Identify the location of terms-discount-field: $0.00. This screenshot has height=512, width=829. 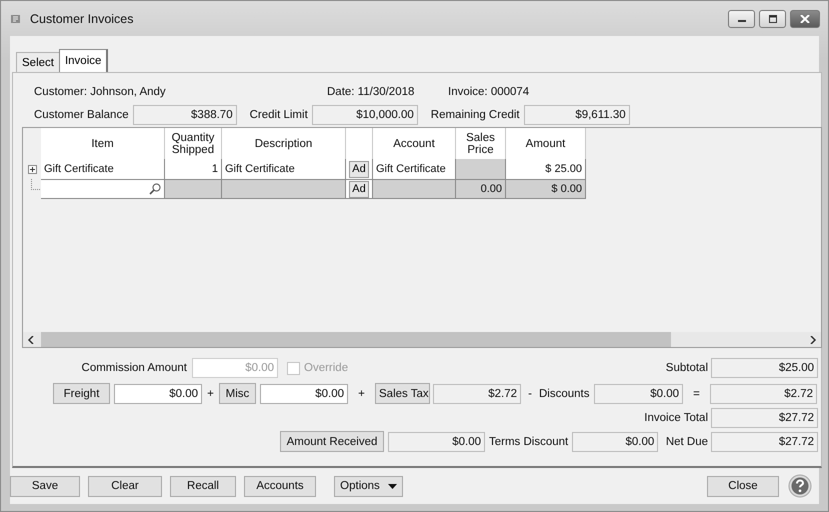
(615, 442).